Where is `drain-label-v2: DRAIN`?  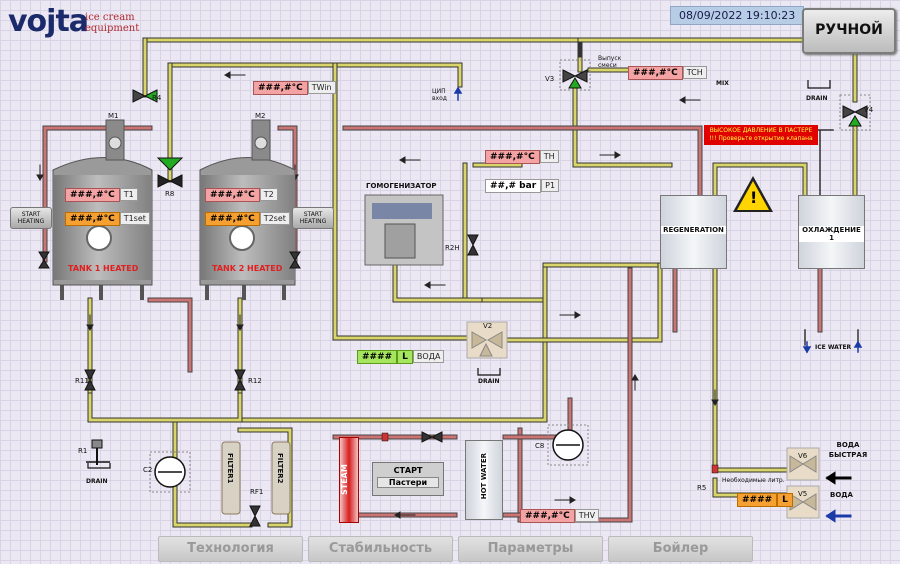 drain-label-v2: DRAIN is located at coordinates (489, 381).